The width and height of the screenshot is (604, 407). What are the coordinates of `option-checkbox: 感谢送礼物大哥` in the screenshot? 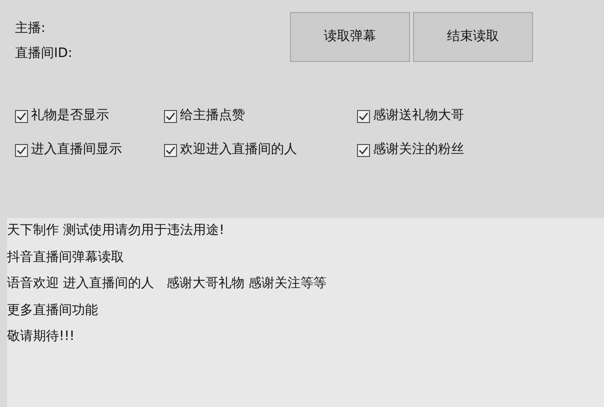 It's located at (457, 116).